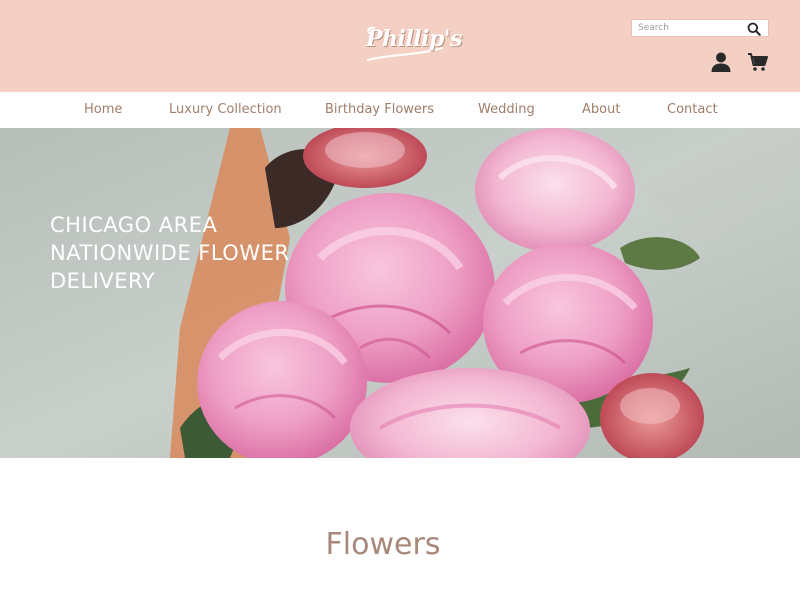 The image size is (800, 600). What do you see at coordinates (689, 28) in the screenshot?
I see `search-input` at bounding box center [689, 28].